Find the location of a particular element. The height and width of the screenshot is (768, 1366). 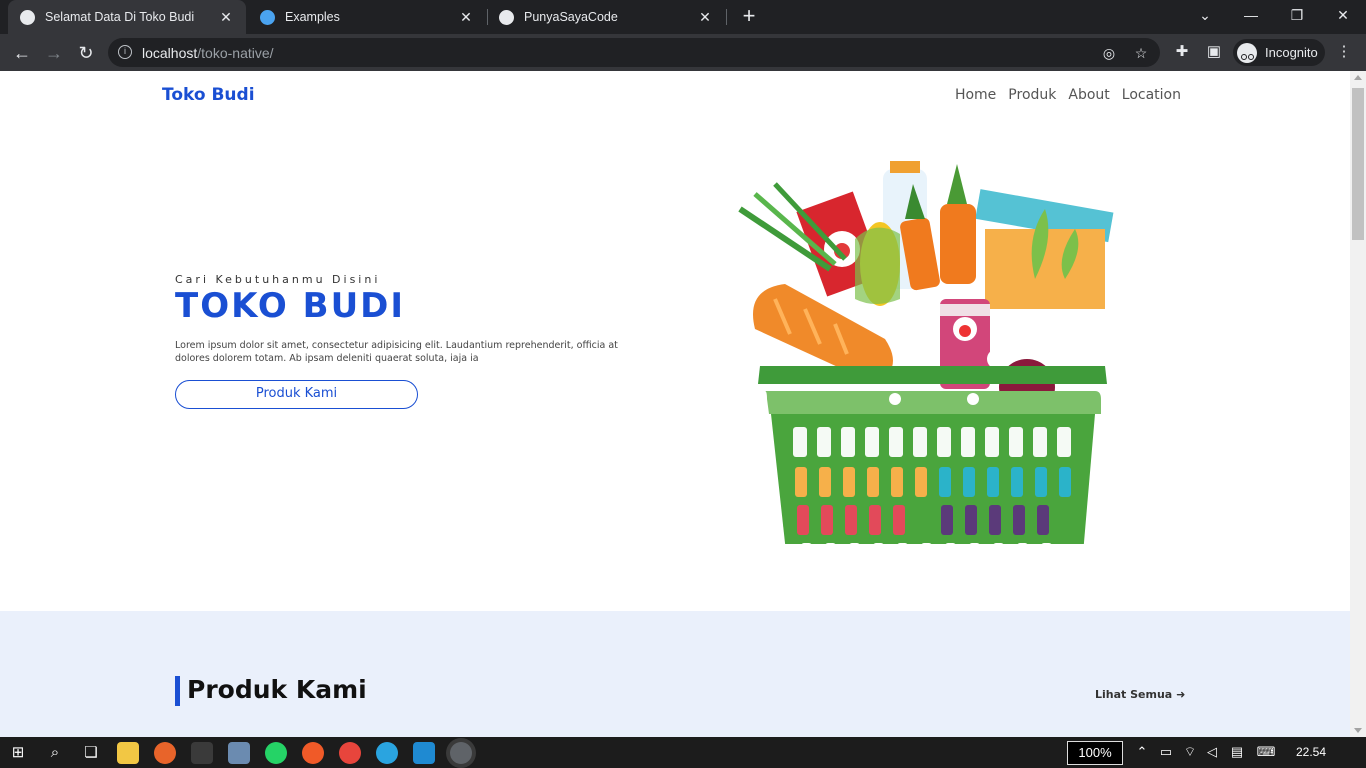

whatsapp-icon is located at coordinates (276, 753).